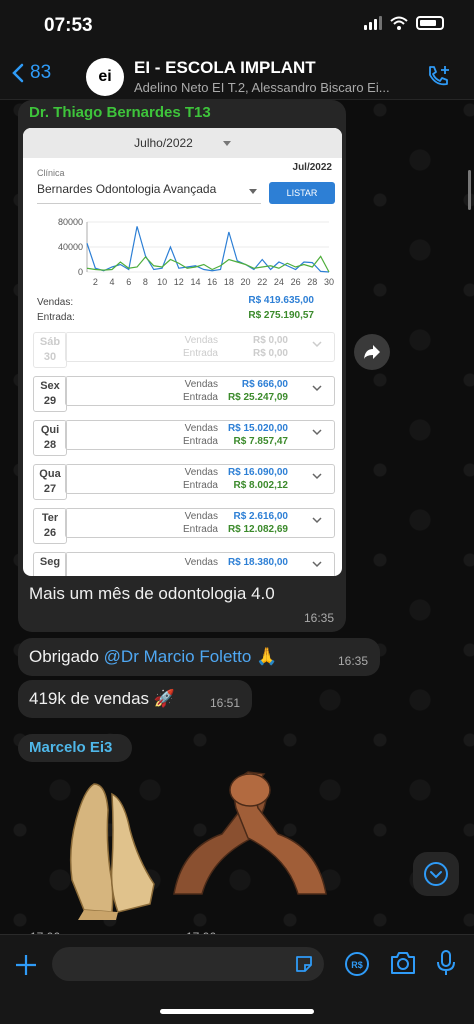  I want to click on battery-icon, so click(430, 23).